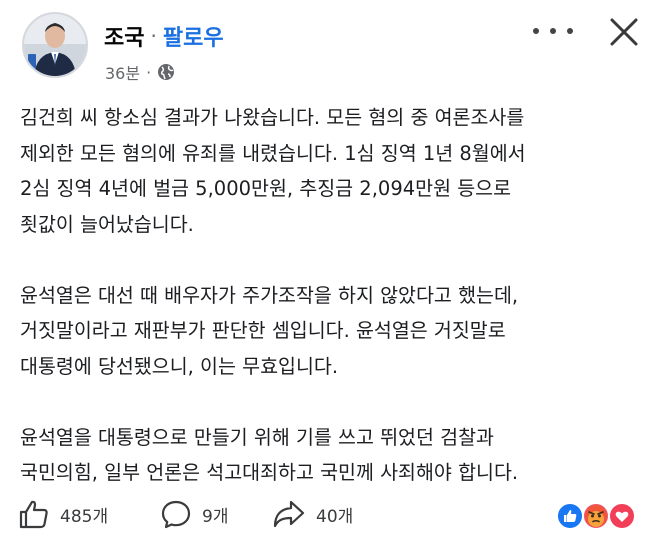 This screenshot has height=540, width=659. I want to click on like-button: 485개, so click(63, 514).